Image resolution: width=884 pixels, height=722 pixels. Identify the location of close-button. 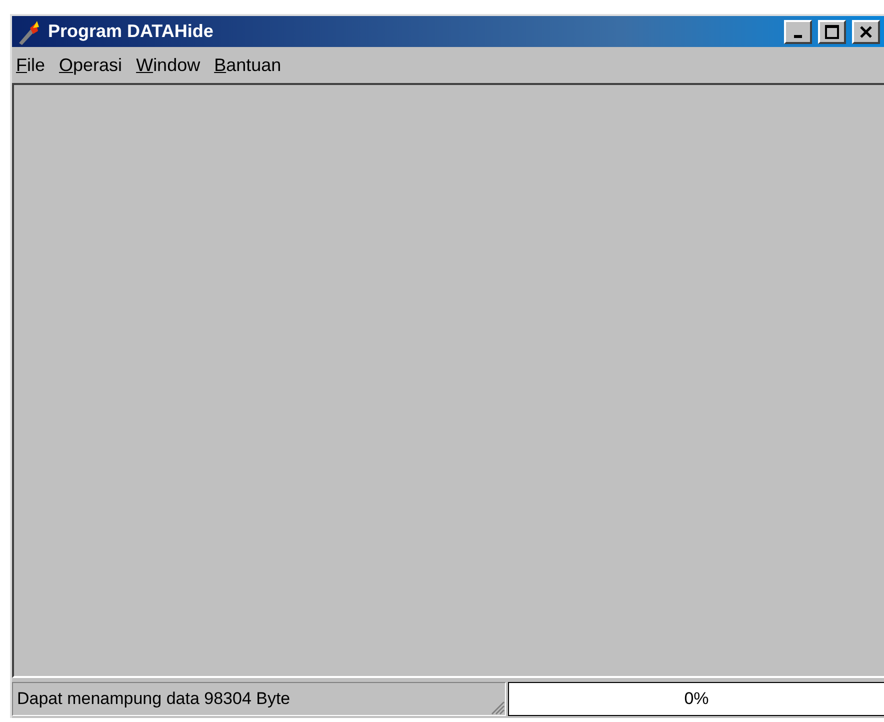
(866, 32).